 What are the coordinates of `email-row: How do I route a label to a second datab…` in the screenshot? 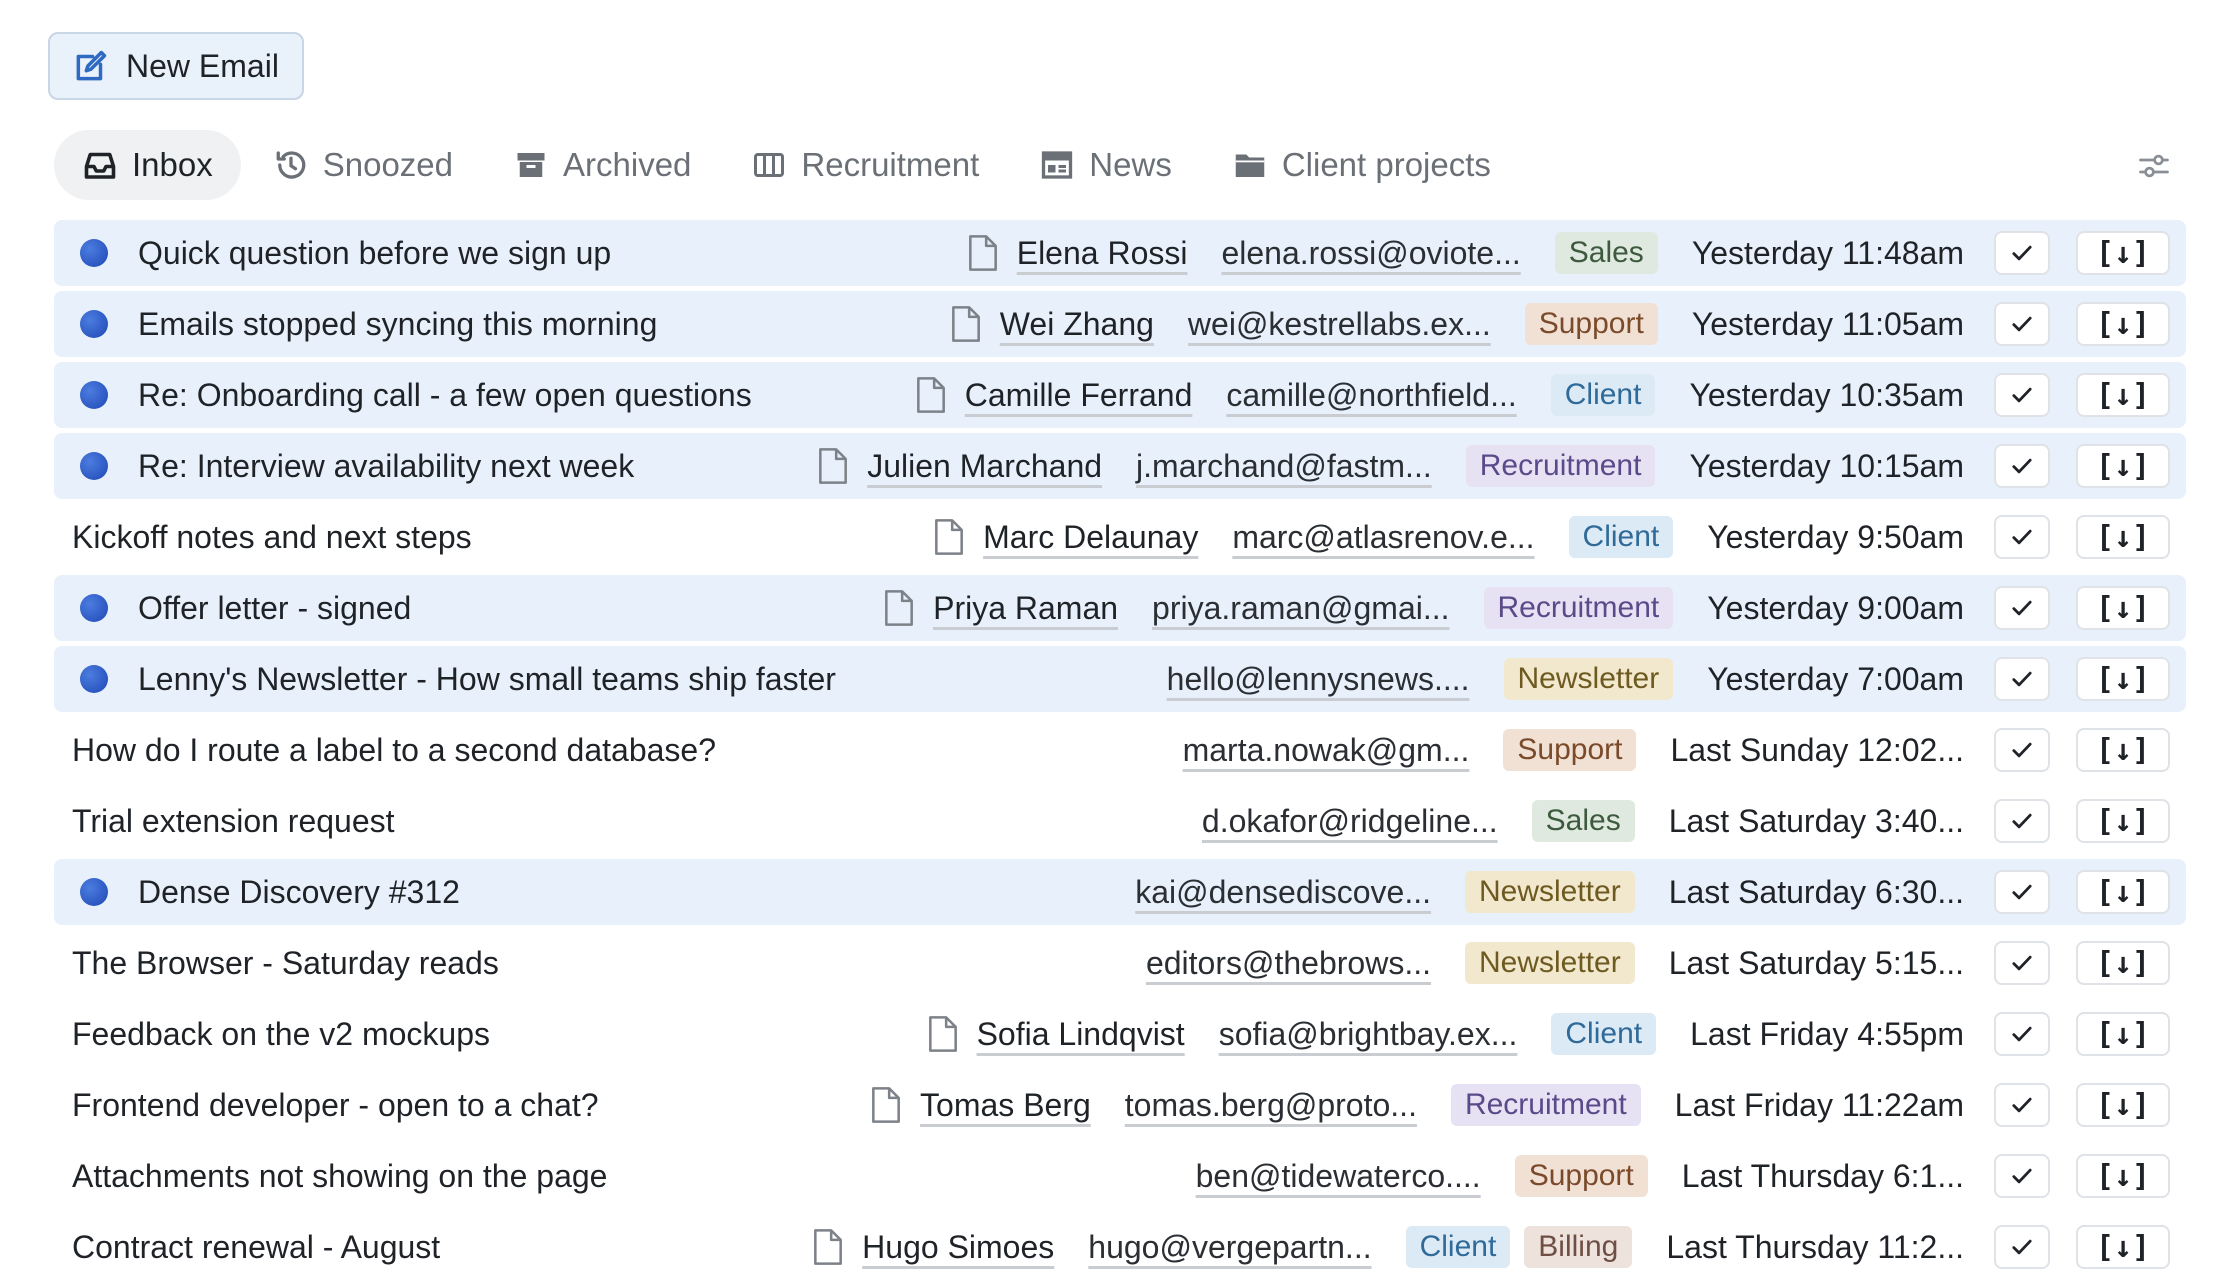 It's located at (1120, 750).